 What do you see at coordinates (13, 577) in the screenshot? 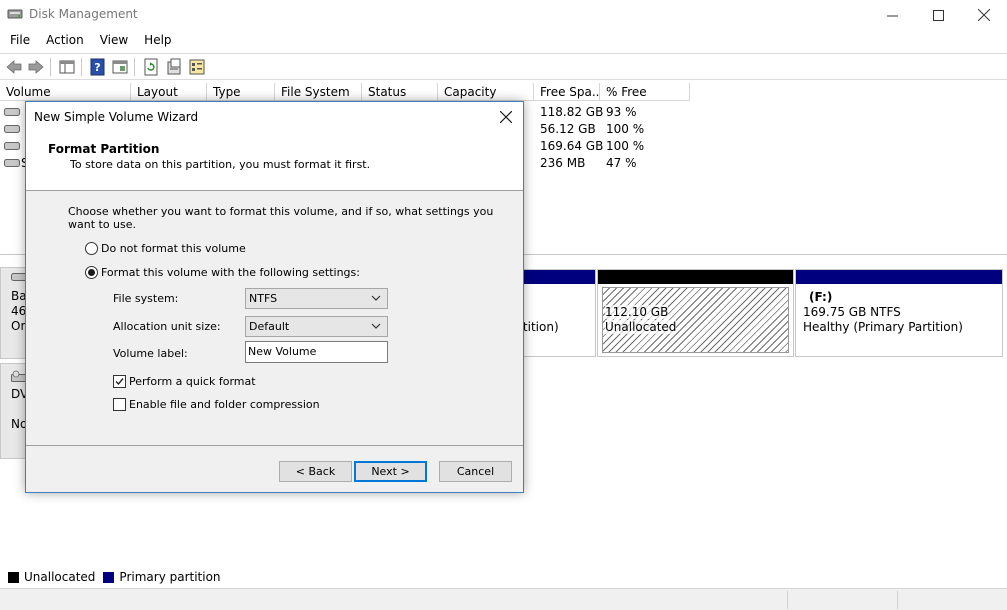
I see `legend-swatch-unallocated` at bounding box center [13, 577].